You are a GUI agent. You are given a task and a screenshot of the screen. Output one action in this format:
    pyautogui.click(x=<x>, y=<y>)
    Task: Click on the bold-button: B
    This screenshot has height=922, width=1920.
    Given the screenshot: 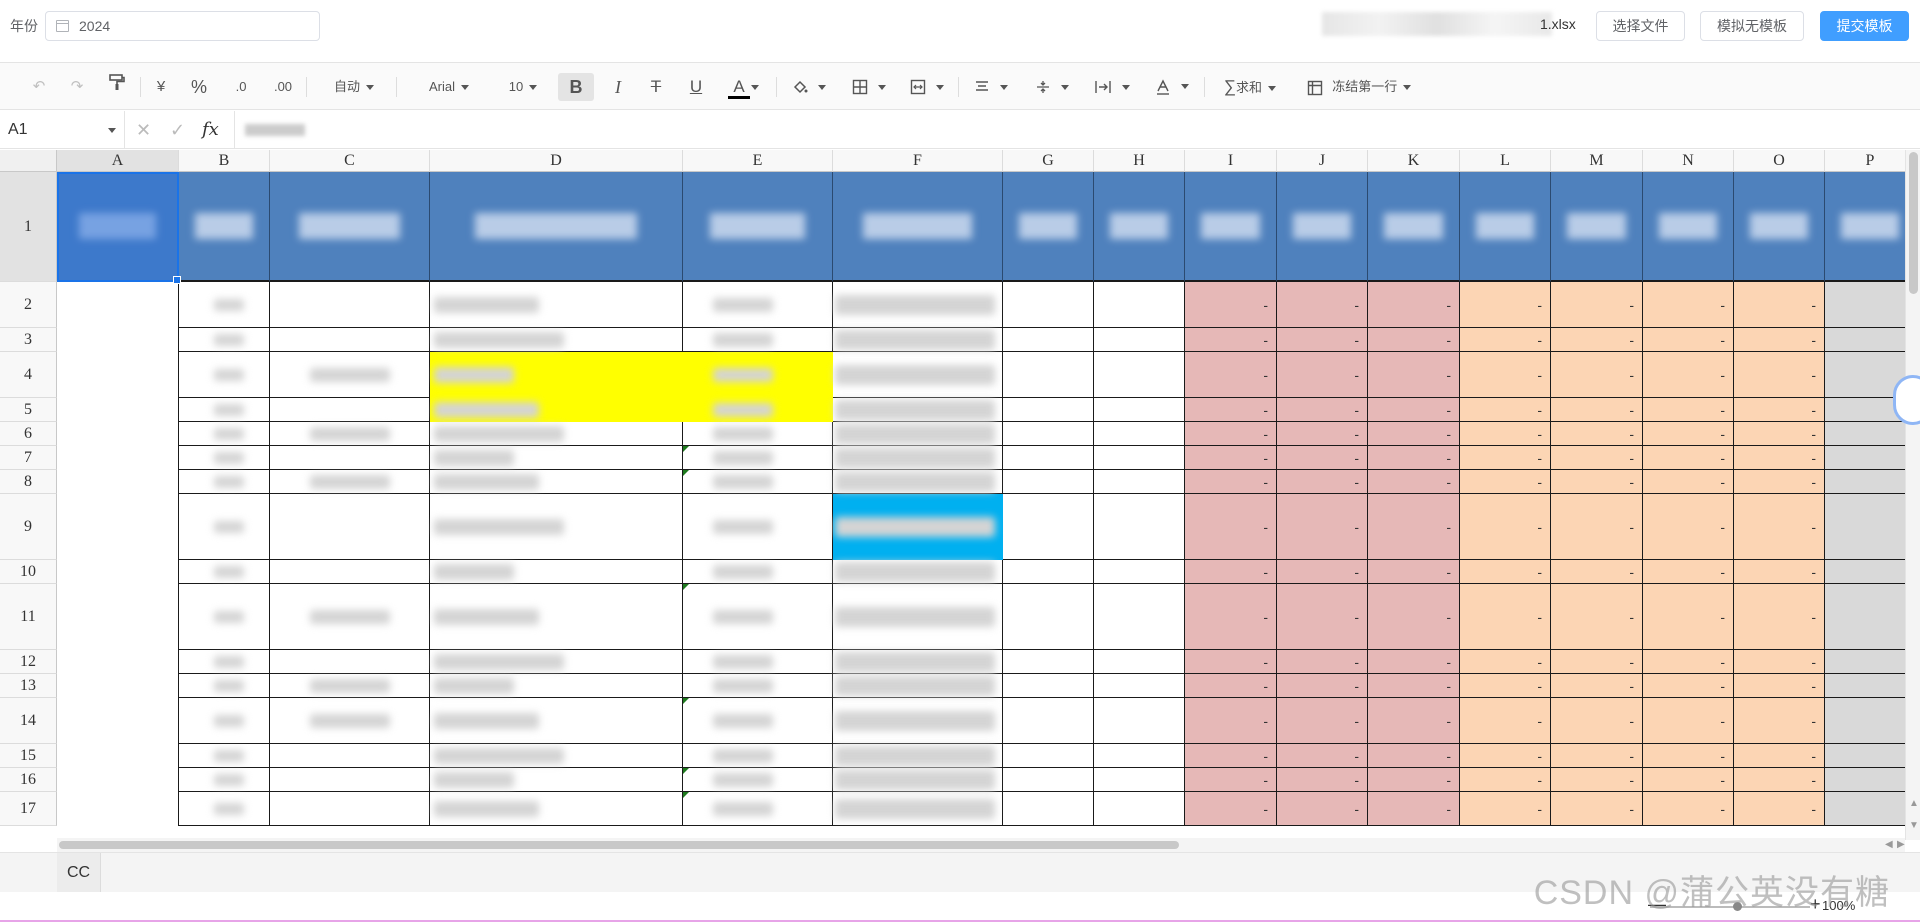 What is the action you would take?
    pyautogui.click(x=576, y=87)
    